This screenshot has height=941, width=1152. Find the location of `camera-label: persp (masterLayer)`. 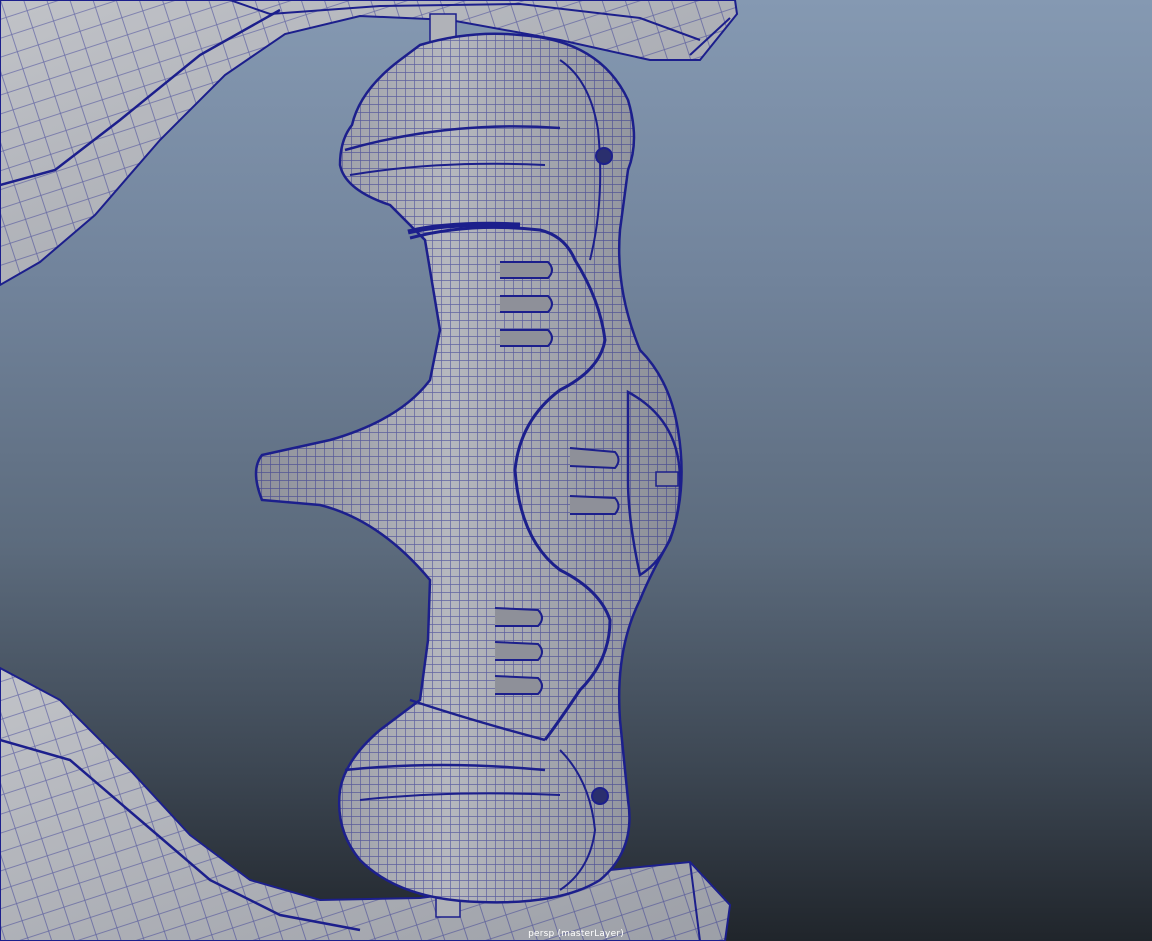

camera-label: persp (masterLayer) is located at coordinates (576, 934).